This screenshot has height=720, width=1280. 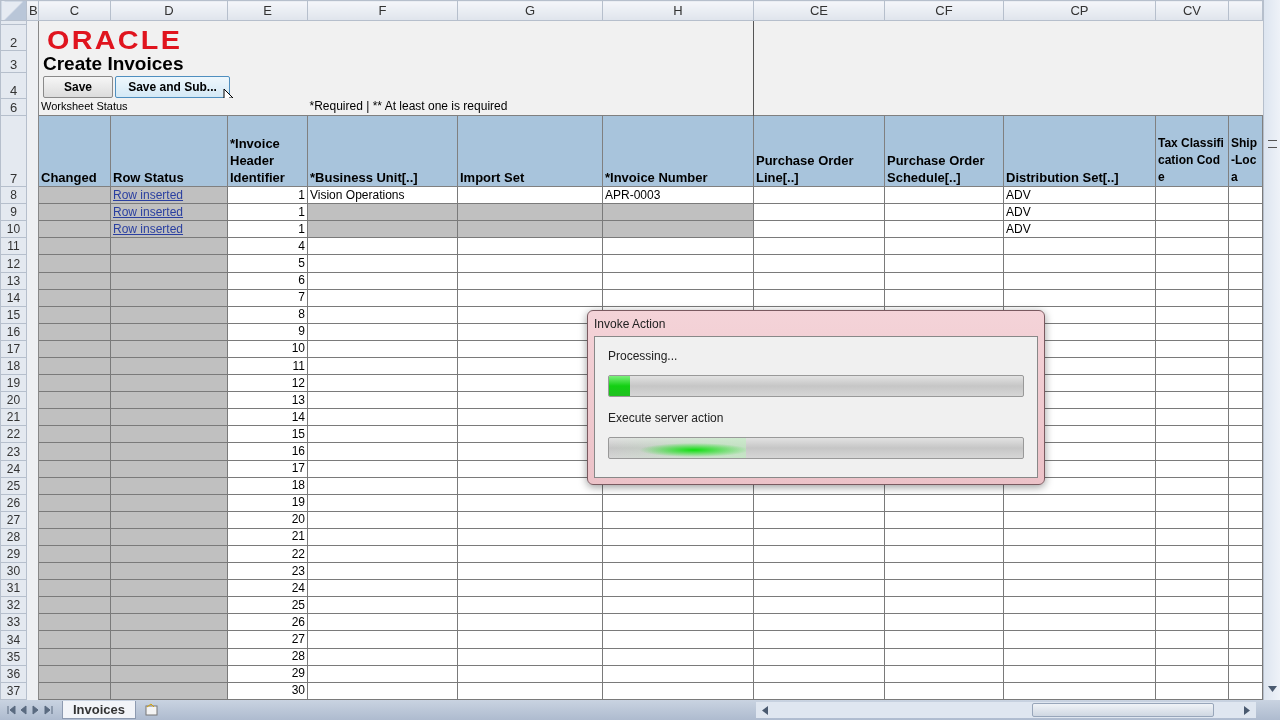 I want to click on save-button: Save, so click(x=78, y=87).